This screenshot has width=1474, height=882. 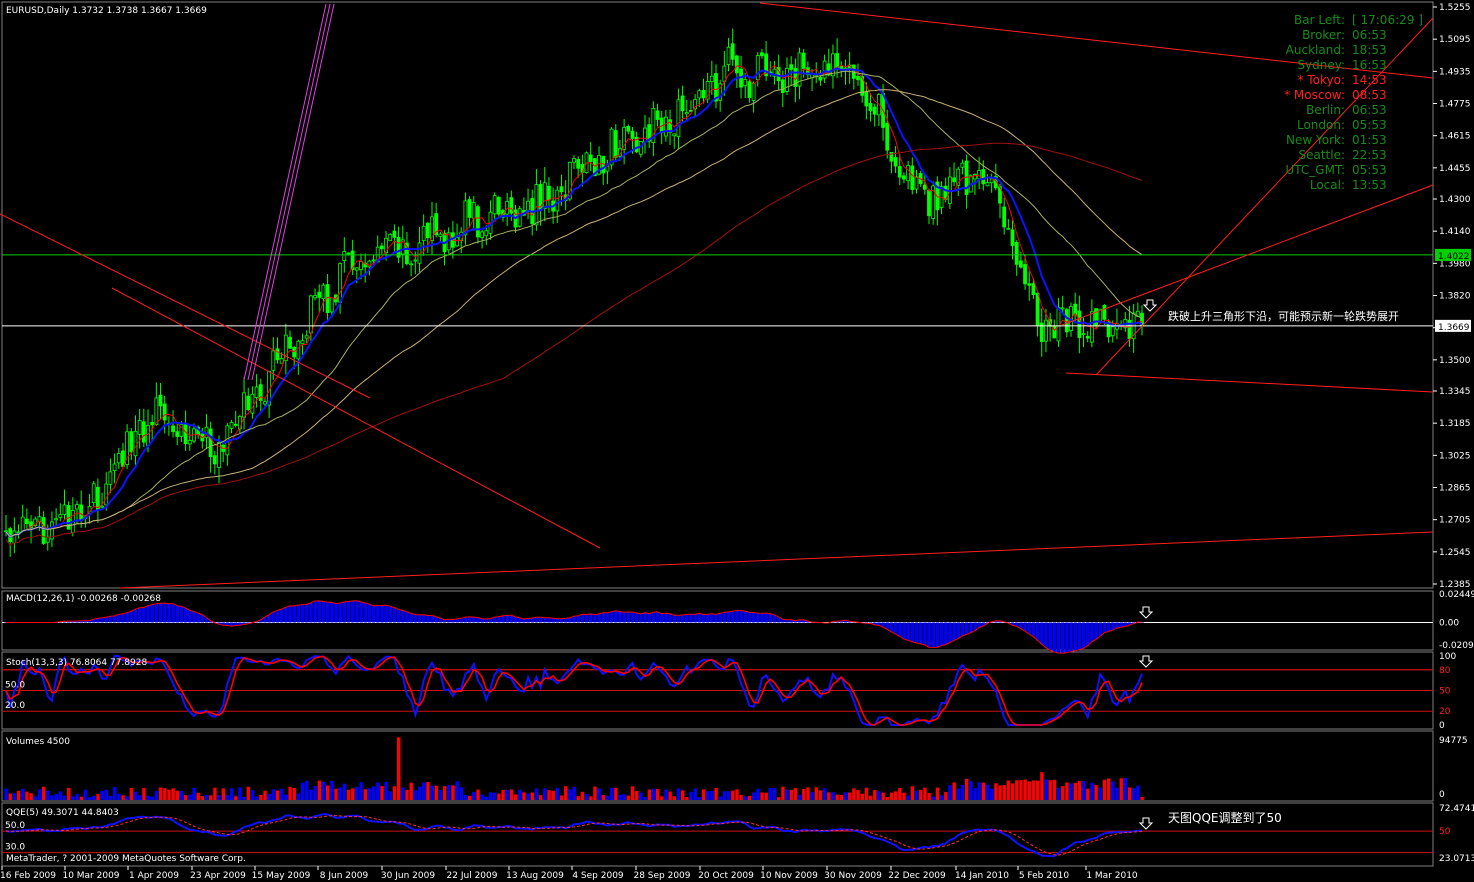 I want to click on price-tick-label: 1.4455, so click(x=1455, y=169).